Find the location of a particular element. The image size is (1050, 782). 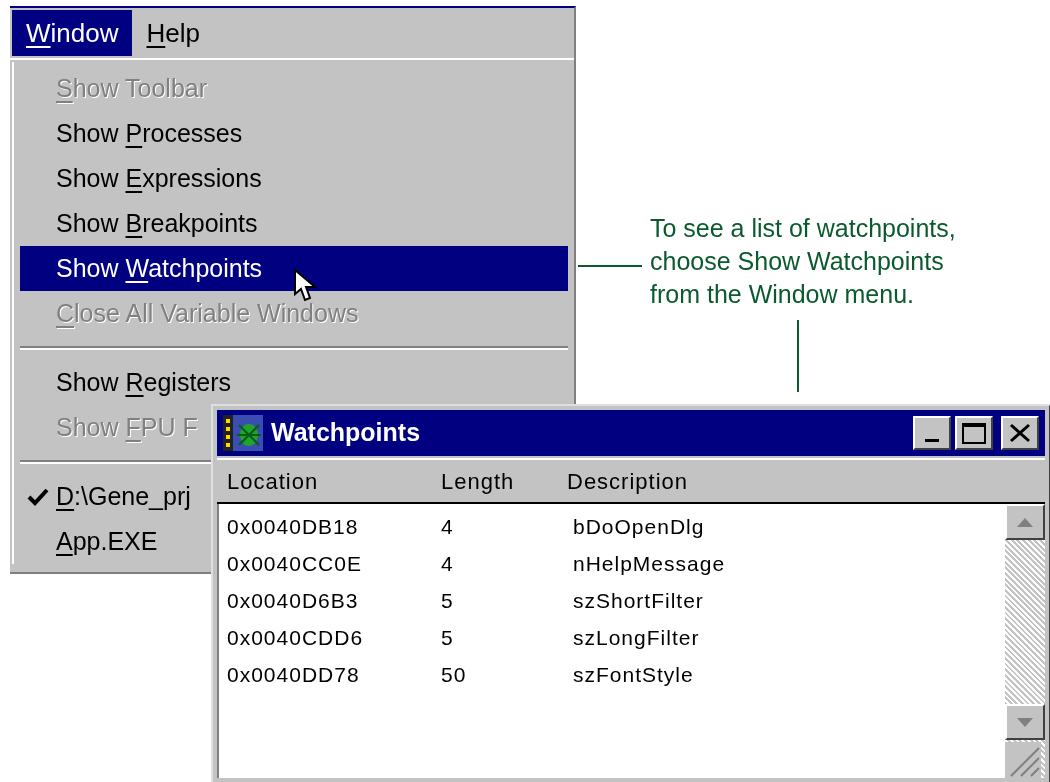

resize-grip-icon is located at coordinates (1023, 760).